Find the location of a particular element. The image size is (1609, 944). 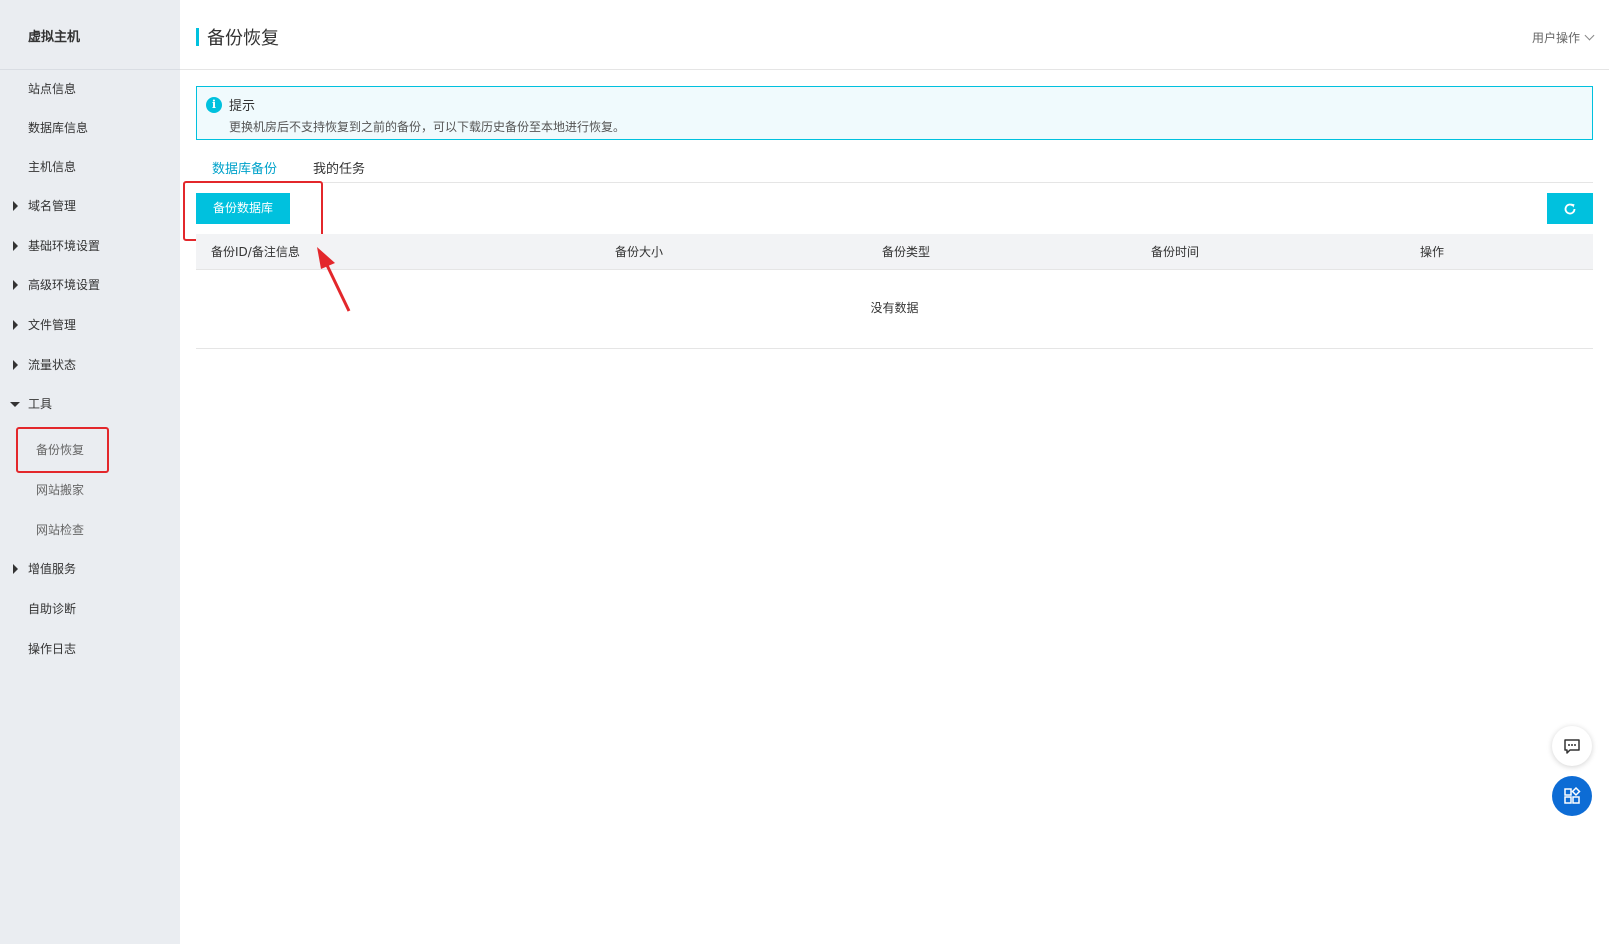

sidebar-item-basic-env: 基础环境设置 is located at coordinates (90, 246).